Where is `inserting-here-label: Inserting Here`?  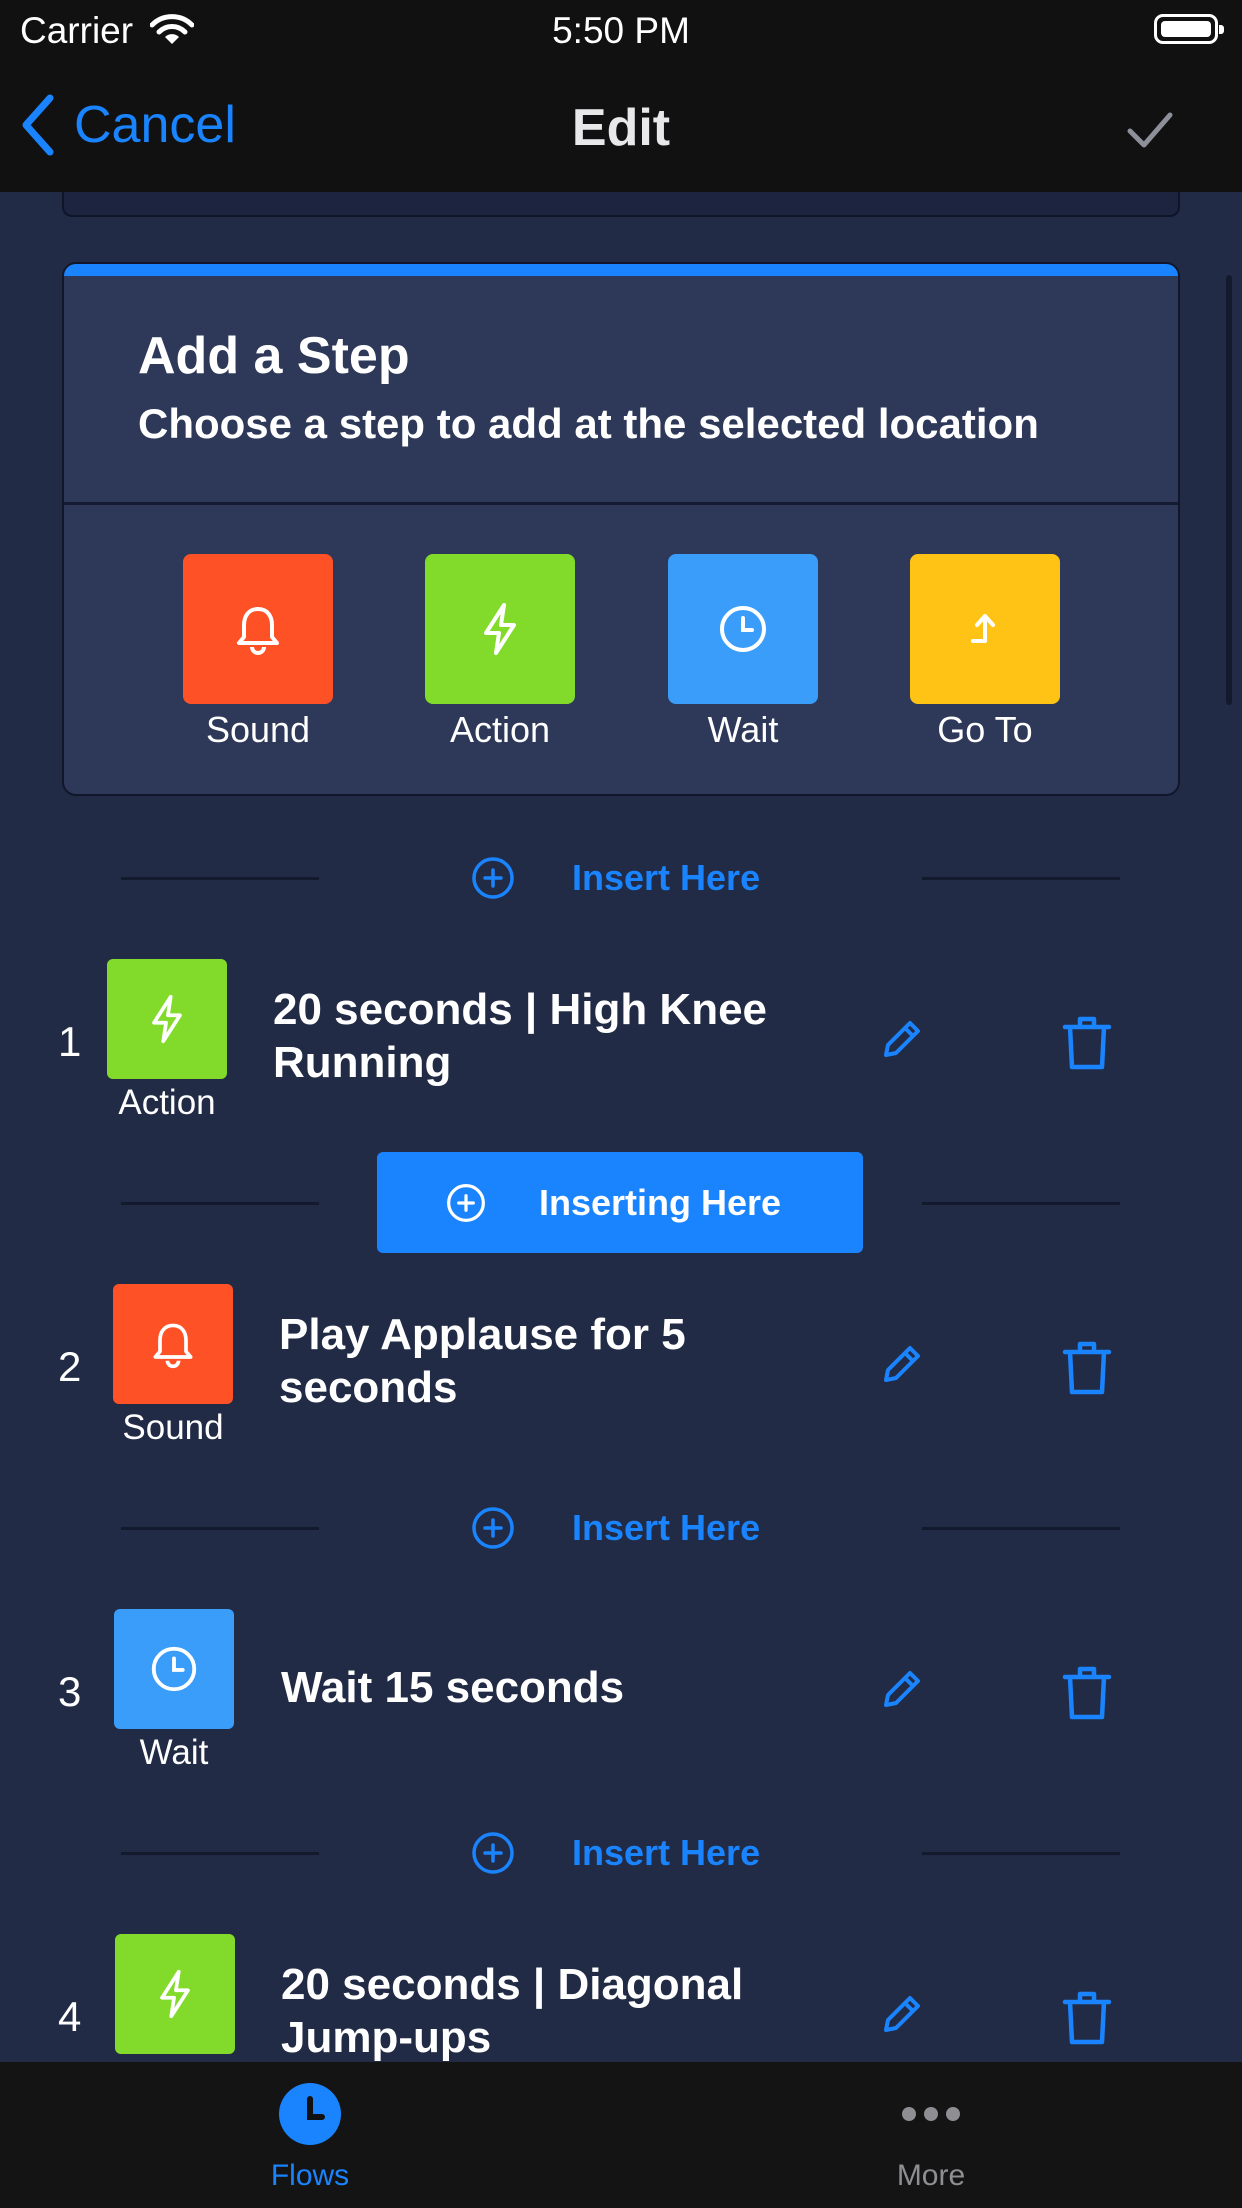 inserting-here-label: Inserting Here is located at coordinates (660, 1202).